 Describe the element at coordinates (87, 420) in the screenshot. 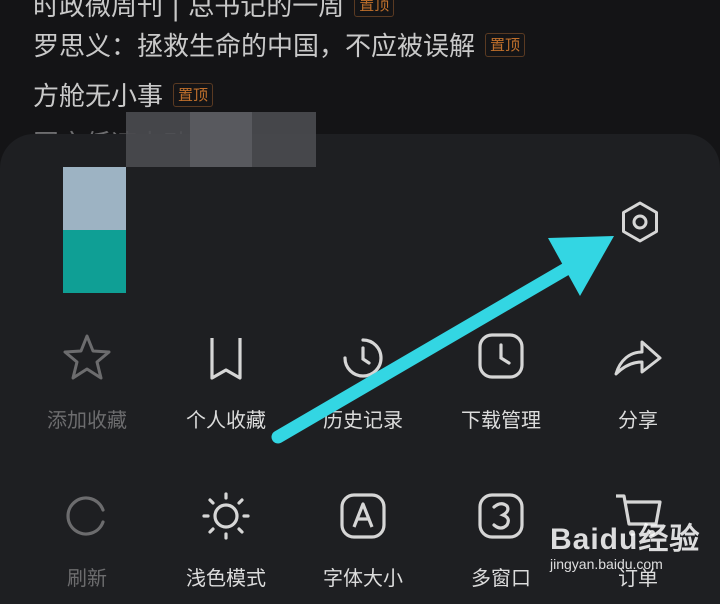

I see `menu-label: 添加收藏` at that location.